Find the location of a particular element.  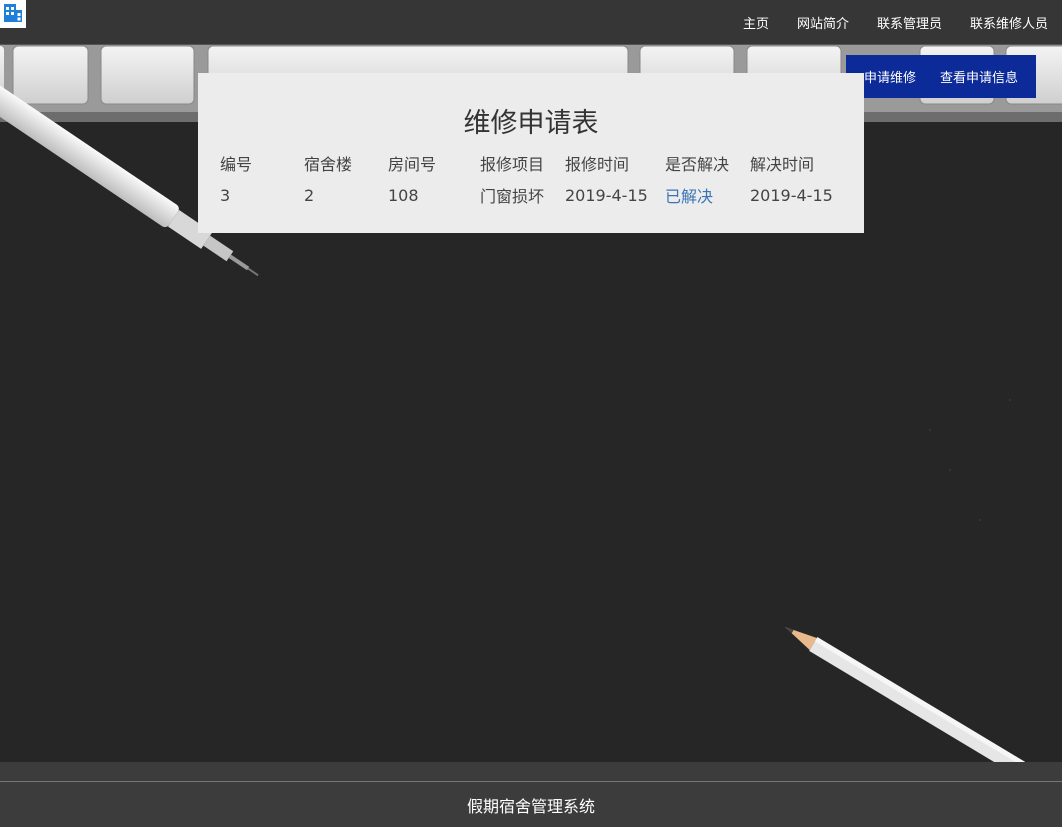

nav-about: 网站简介 is located at coordinates (823, 22).